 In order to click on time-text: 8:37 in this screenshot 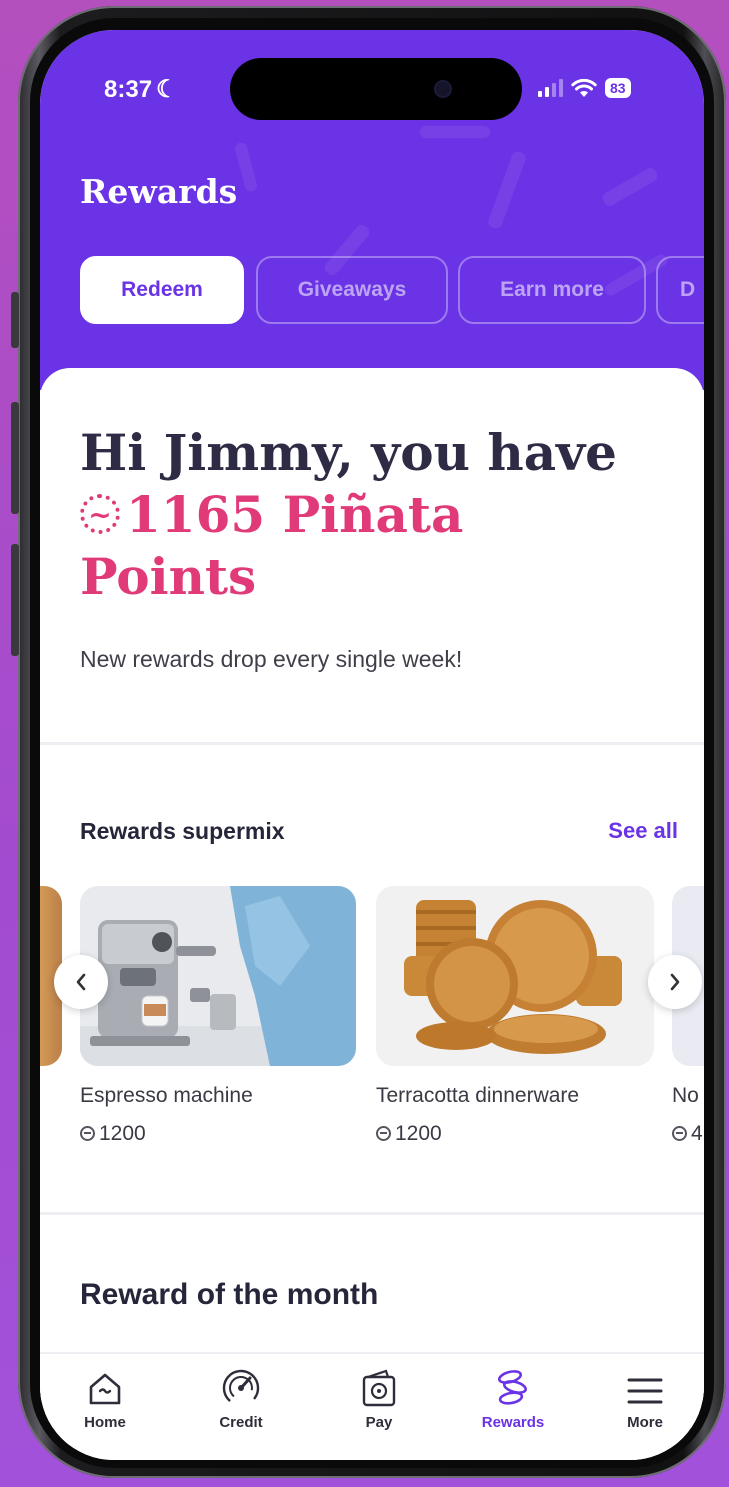, I will do `click(128, 89)`.